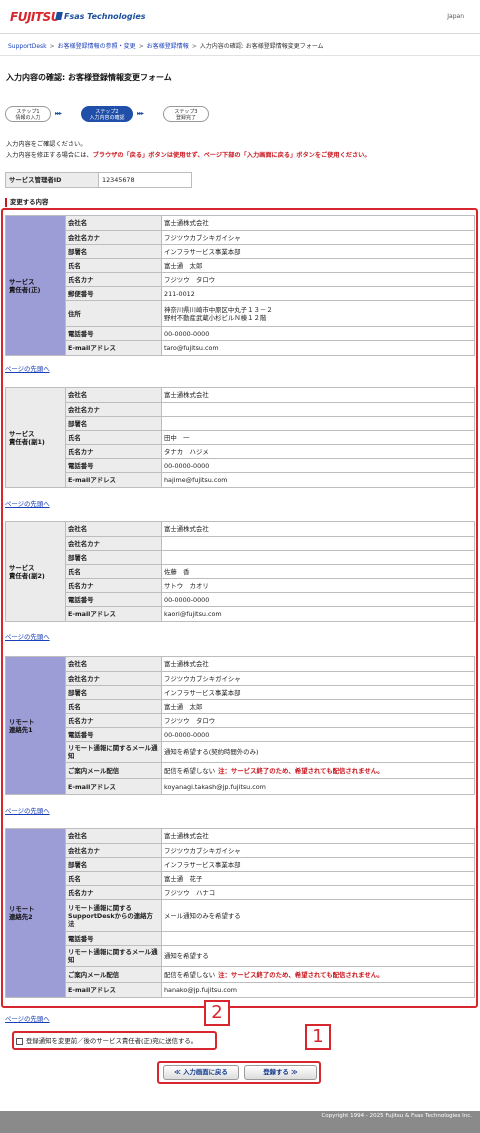 This screenshot has height=1133, width=480. What do you see at coordinates (59, 16) in the screenshot?
I see `fsas-mark-icon` at bounding box center [59, 16].